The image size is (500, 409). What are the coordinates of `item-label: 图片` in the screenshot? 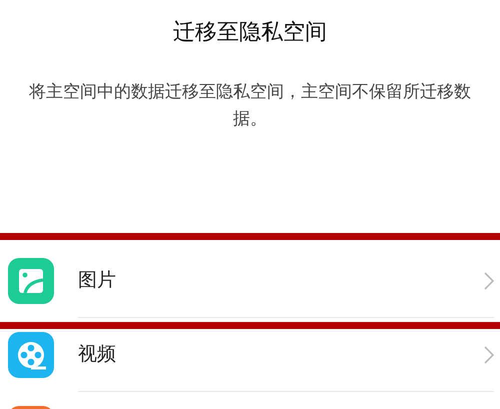 It's located at (97, 281).